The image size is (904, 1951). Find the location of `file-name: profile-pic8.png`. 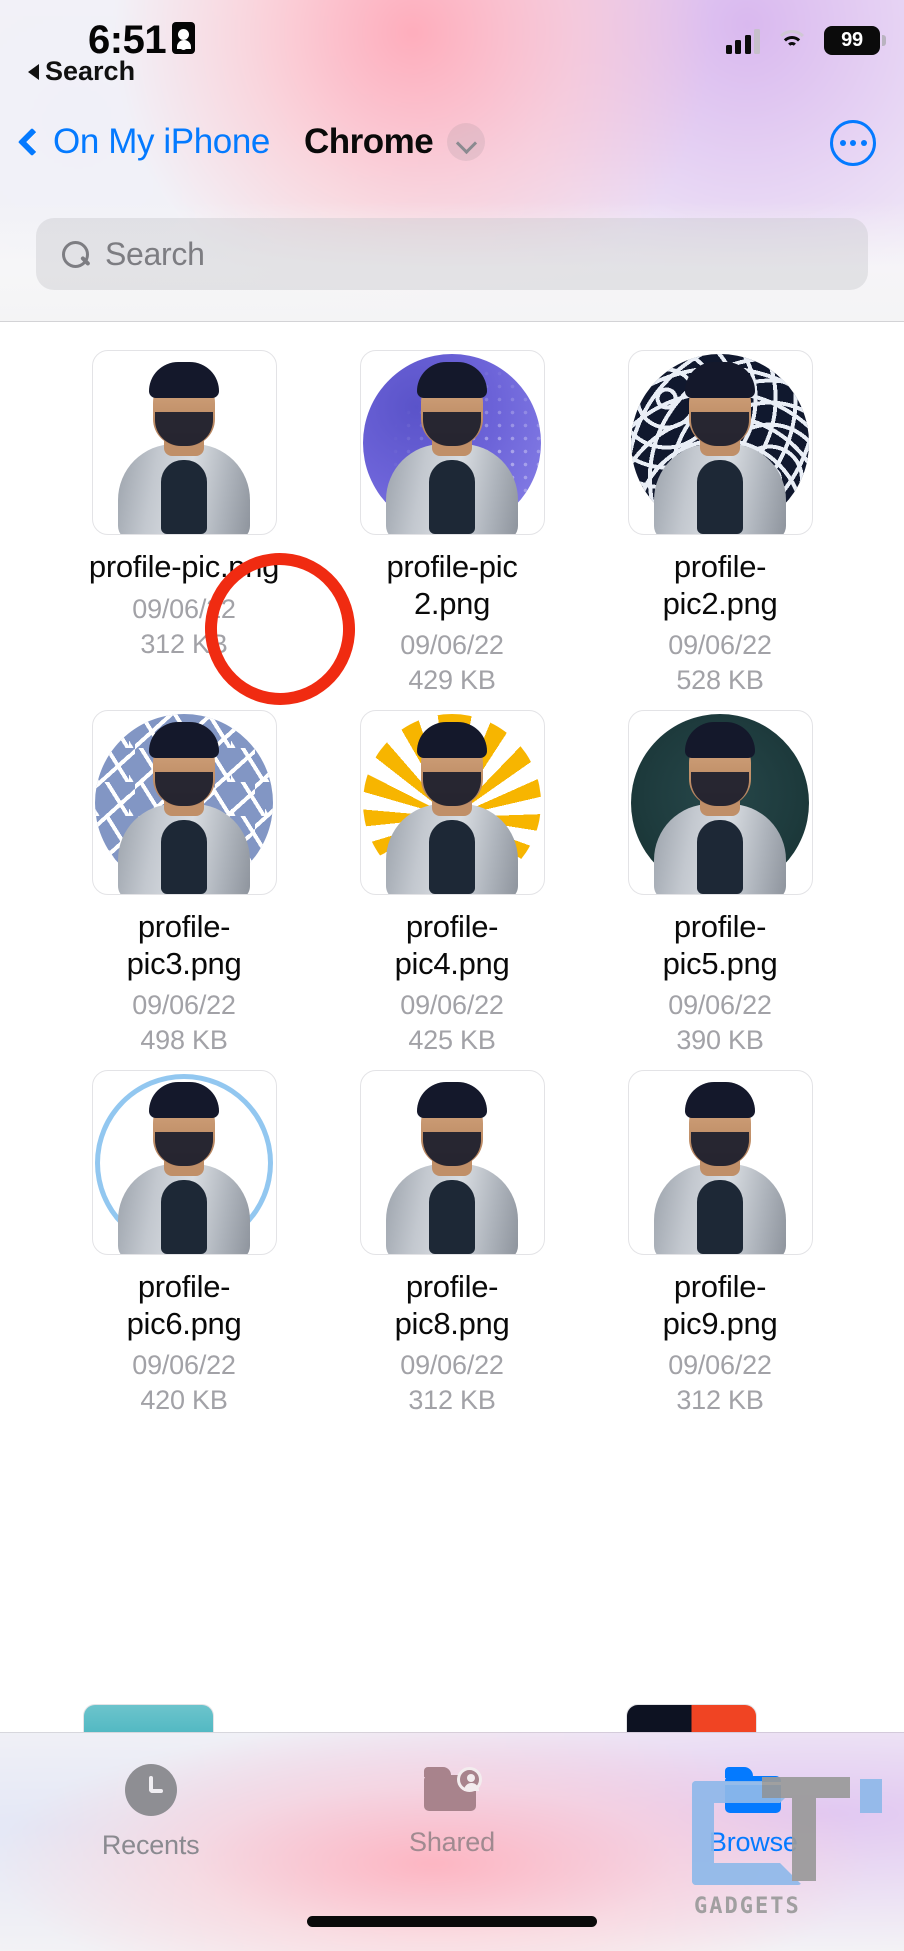

file-name: profile-pic8.png is located at coordinates (452, 1305).